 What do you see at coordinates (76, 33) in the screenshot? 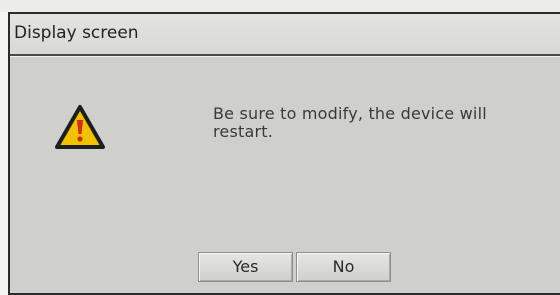
I see `dialog-title: Display screen` at bounding box center [76, 33].